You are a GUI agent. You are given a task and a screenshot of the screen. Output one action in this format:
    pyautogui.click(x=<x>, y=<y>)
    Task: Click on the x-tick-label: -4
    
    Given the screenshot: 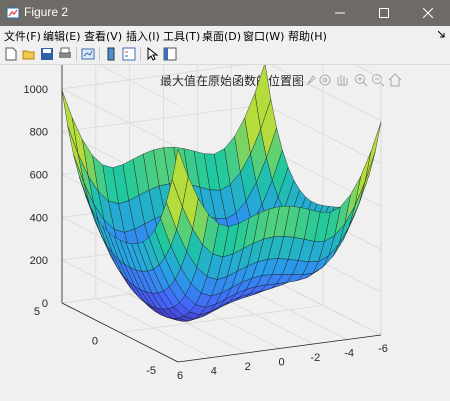 What is the action you would take?
    pyautogui.click(x=349, y=354)
    